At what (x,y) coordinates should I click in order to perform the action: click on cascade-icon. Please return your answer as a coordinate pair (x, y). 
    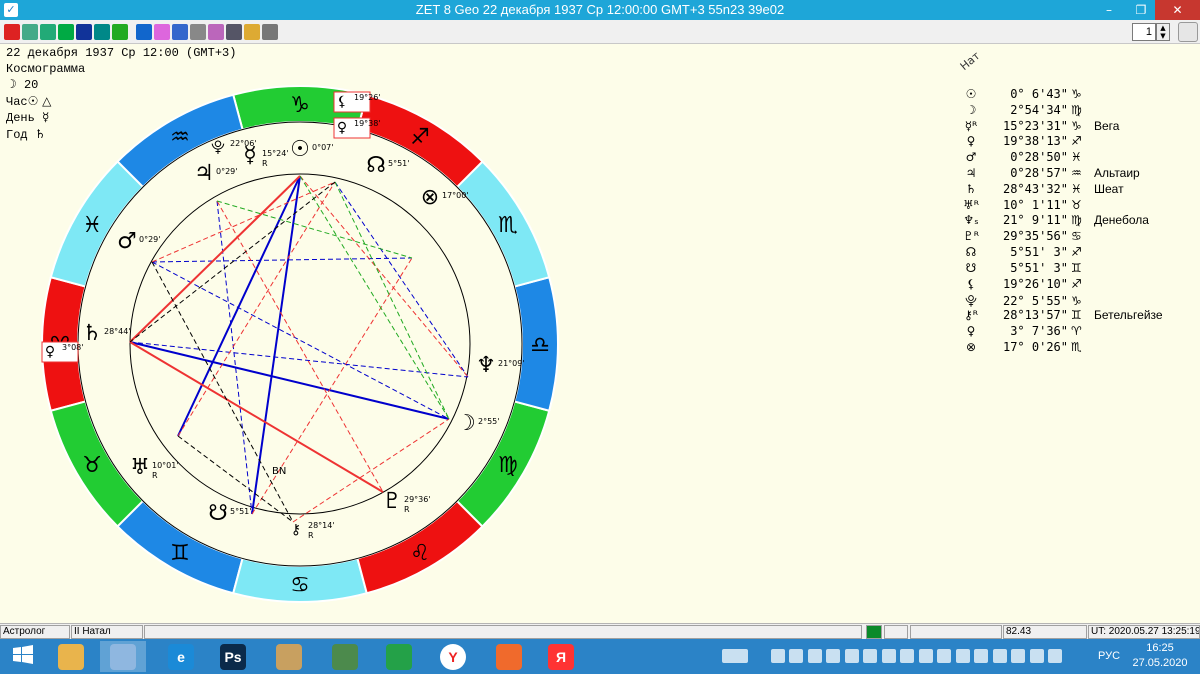
    Looking at the image, I should click on (270, 32).